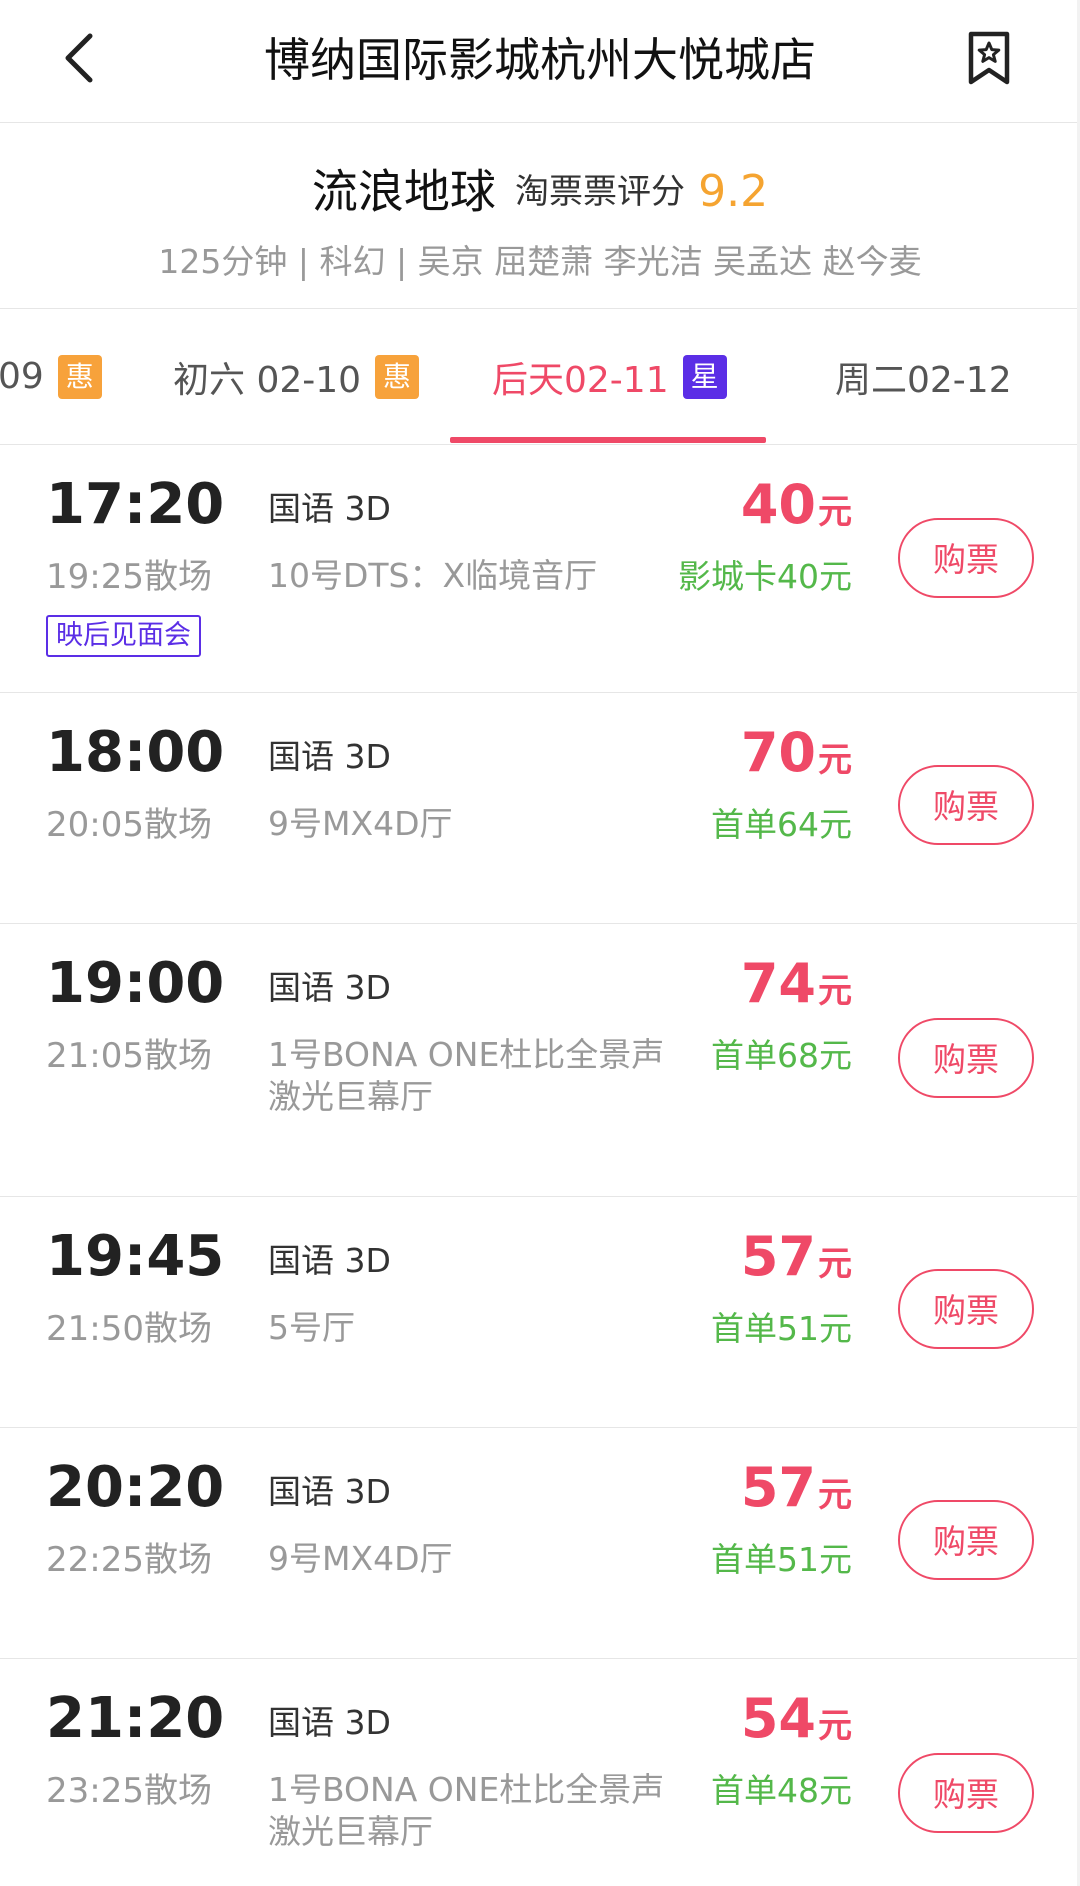 The width and height of the screenshot is (1080, 1886). I want to click on date-tabs: 09 惠 初六 02-10 惠 后天02-11 星 周二02-12, so click(540, 377).